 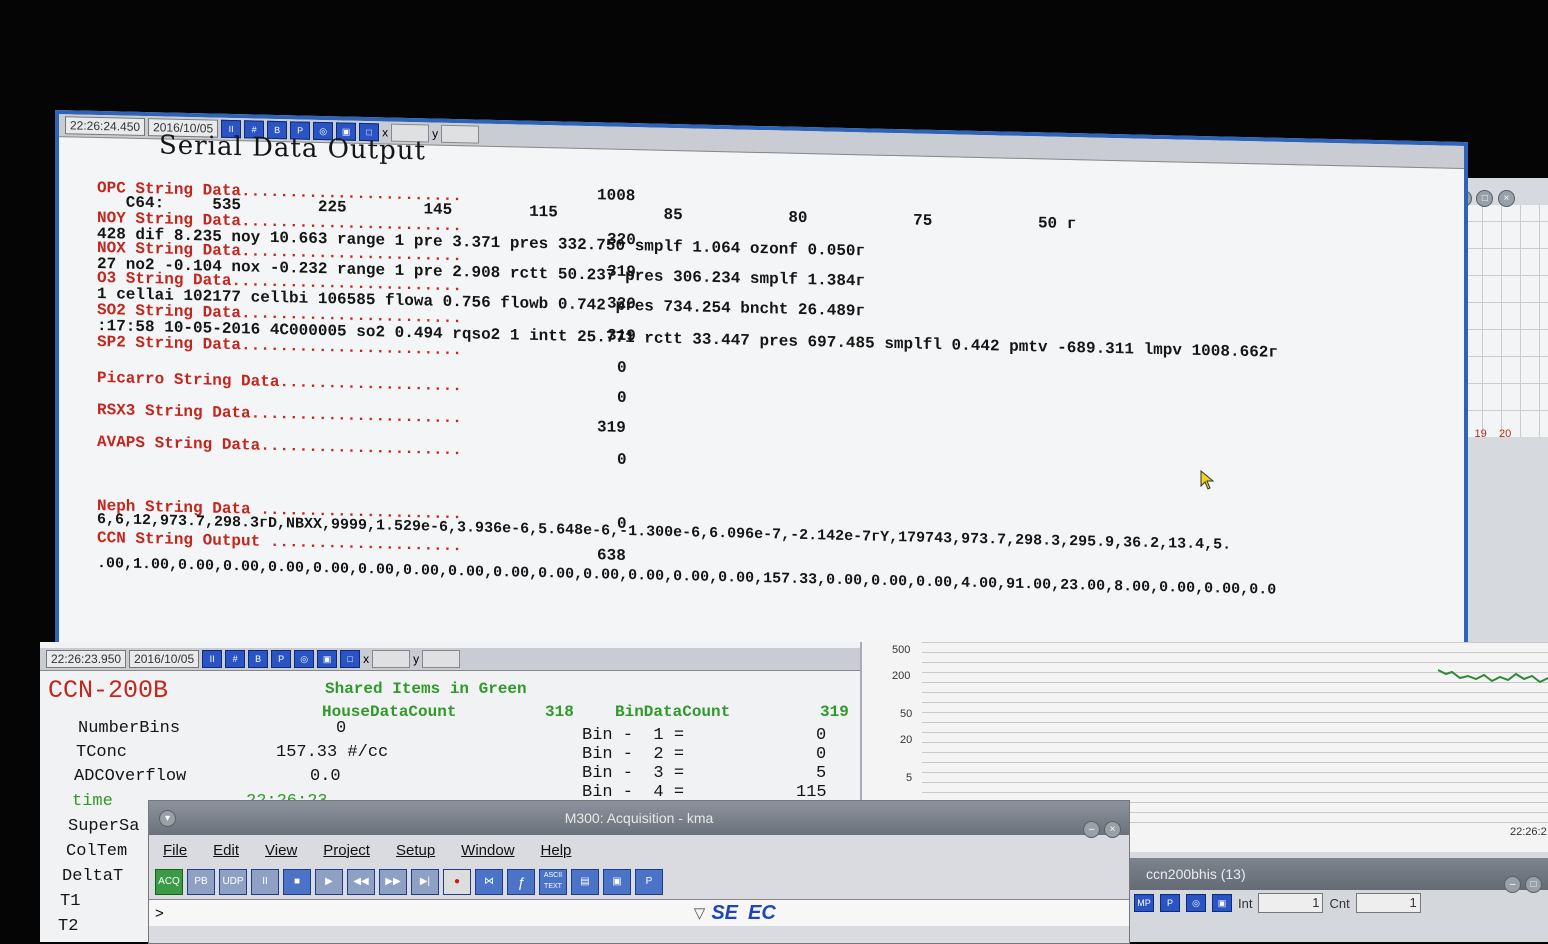 I want to click on pb-button: PB, so click(x=201, y=882).